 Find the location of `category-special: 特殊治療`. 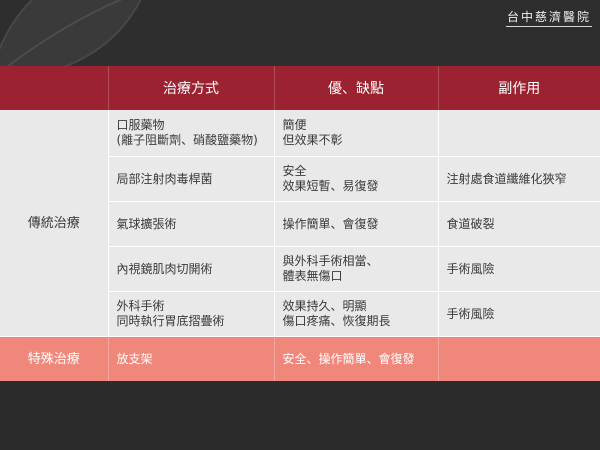

category-special: 特殊治療 is located at coordinates (54, 358).